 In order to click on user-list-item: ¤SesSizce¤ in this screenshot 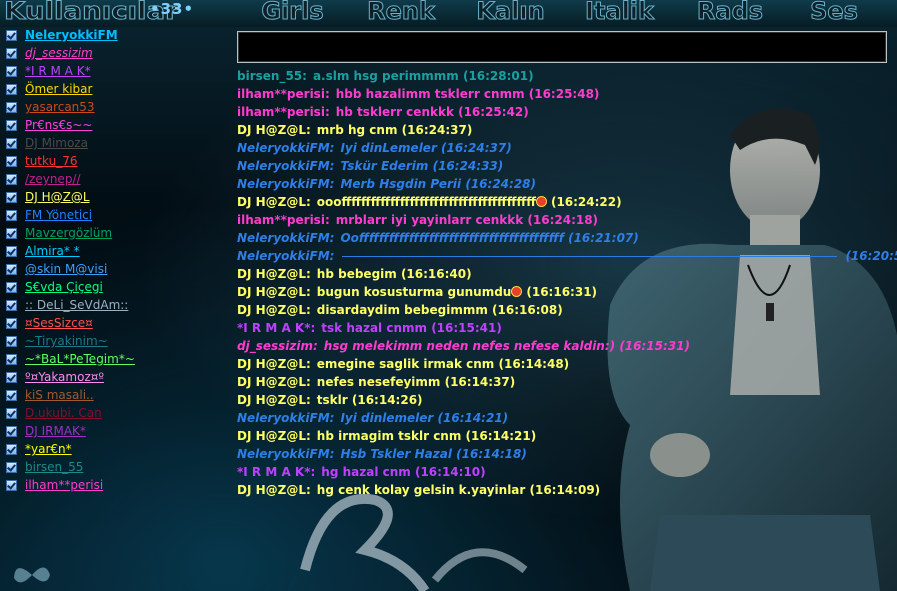, I will do `click(116, 323)`.